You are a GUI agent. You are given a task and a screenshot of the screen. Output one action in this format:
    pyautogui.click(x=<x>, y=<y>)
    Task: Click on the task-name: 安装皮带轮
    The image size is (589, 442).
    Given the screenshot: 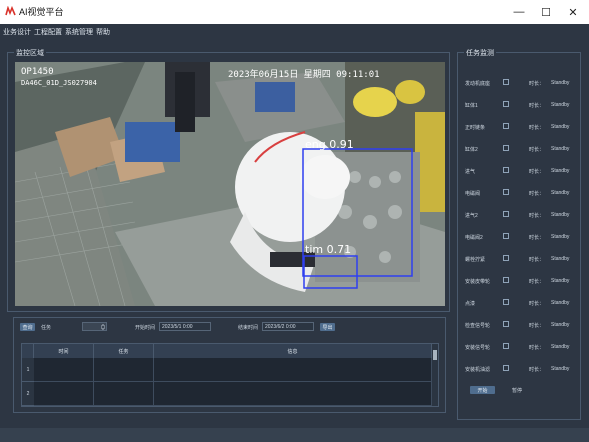 What is the action you would take?
    pyautogui.click(x=478, y=282)
    